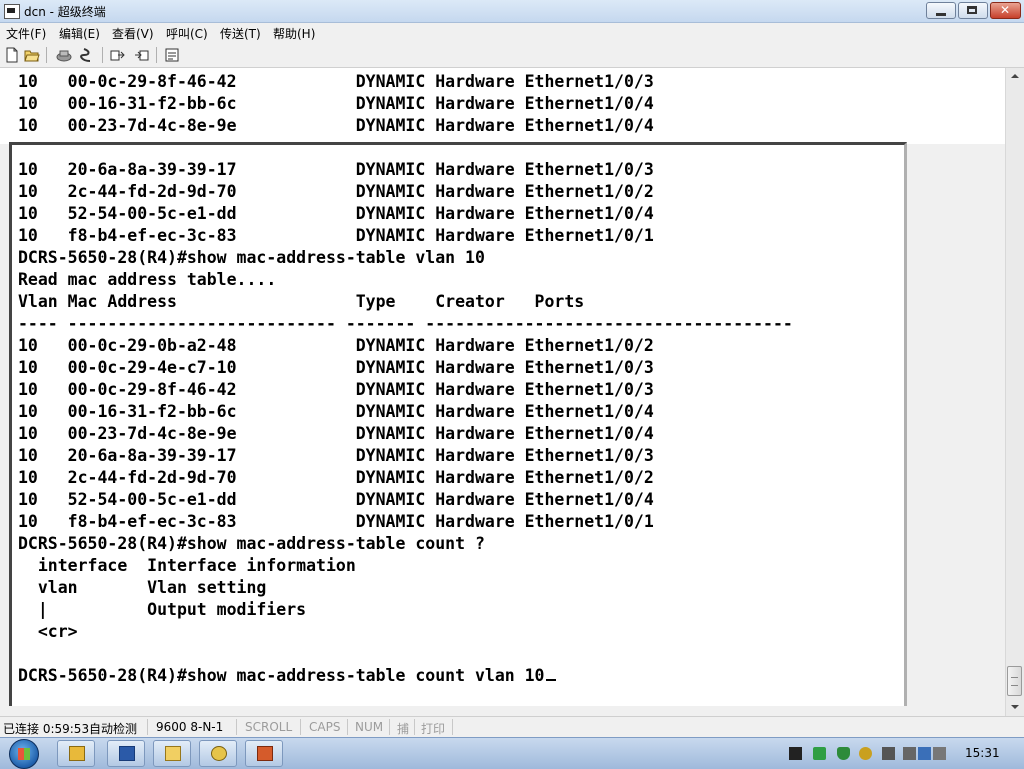 The width and height of the screenshot is (1024, 769). What do you see at coordinates (88, 55) in the screenshot?
I see `call-icon` at bounding box center [88, 55].